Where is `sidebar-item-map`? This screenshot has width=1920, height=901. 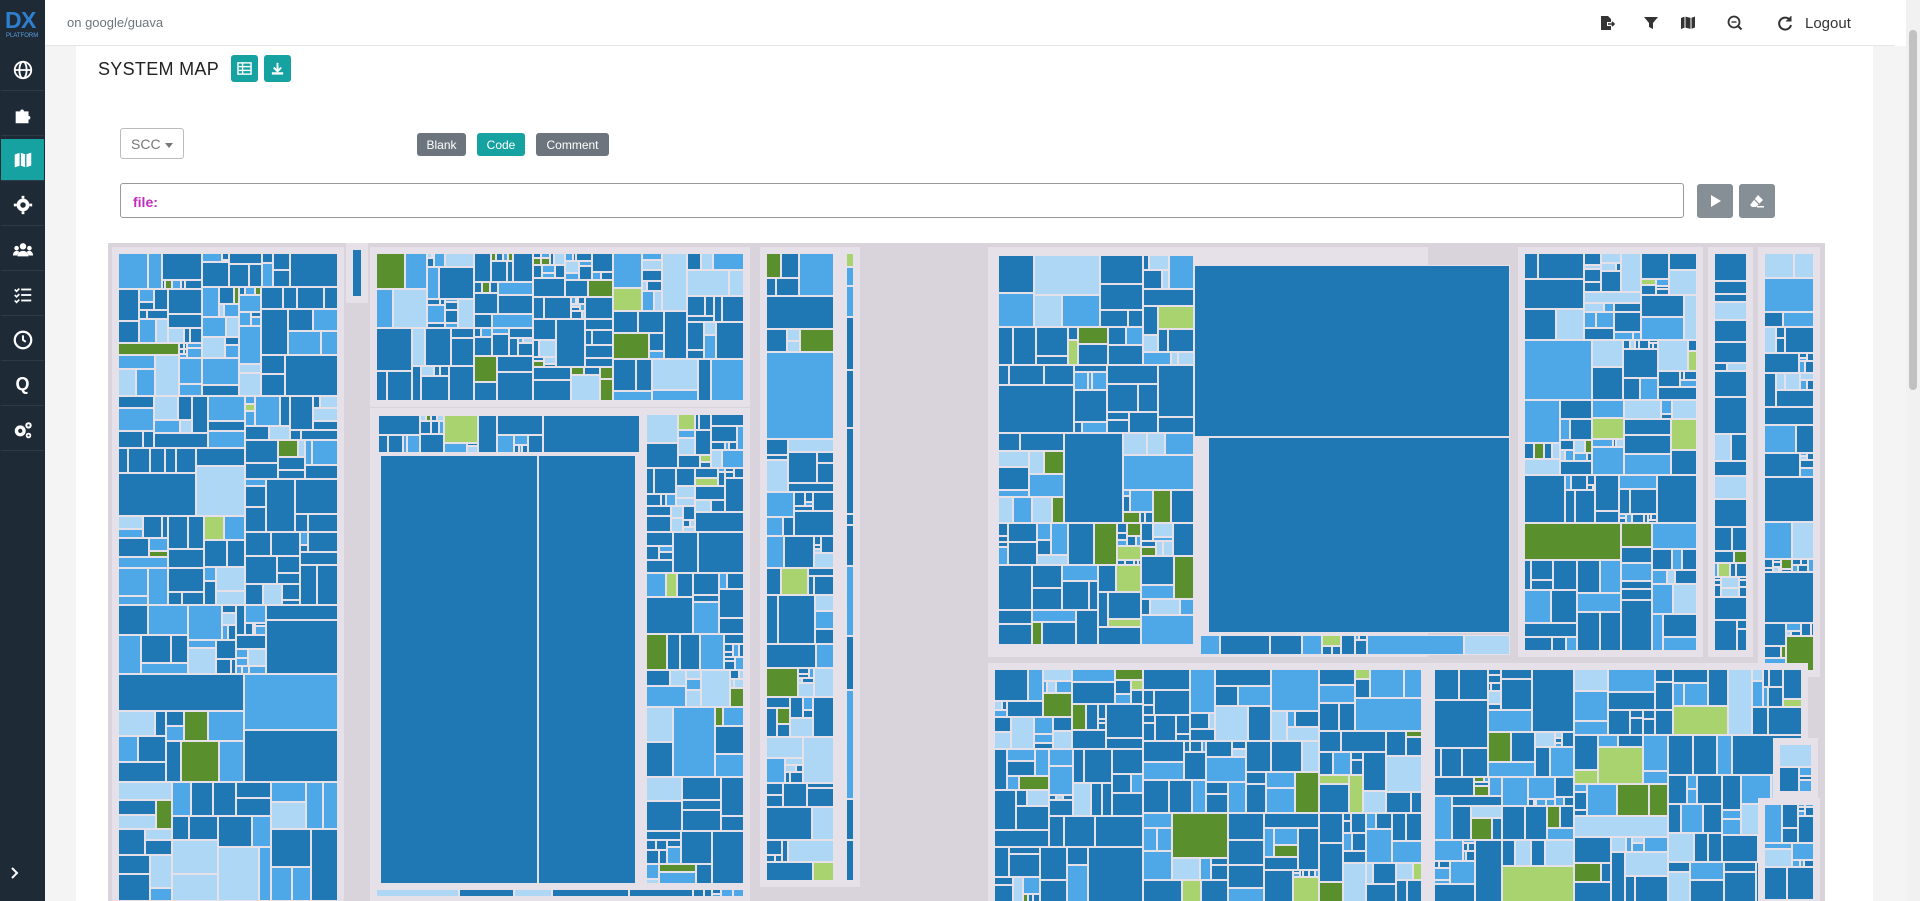
sidebar-item-map is located at coordinates (22, 160).